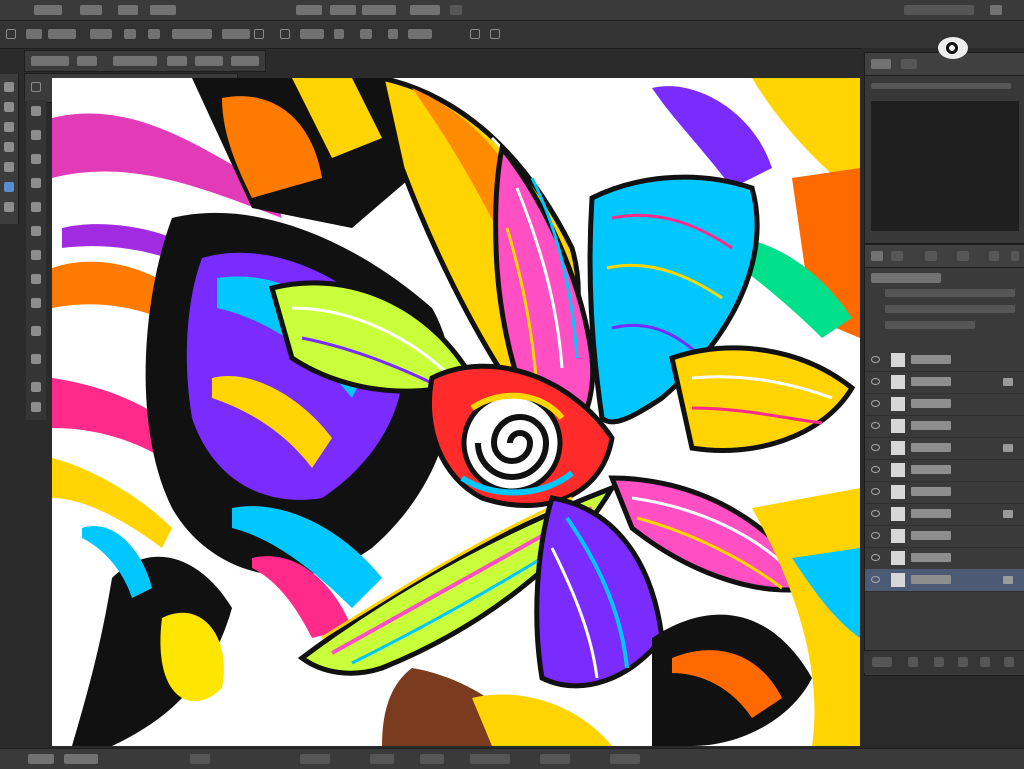  Describe the element at coordinates (877, 256) in the screenshot. I see `layers-tab` at that location.